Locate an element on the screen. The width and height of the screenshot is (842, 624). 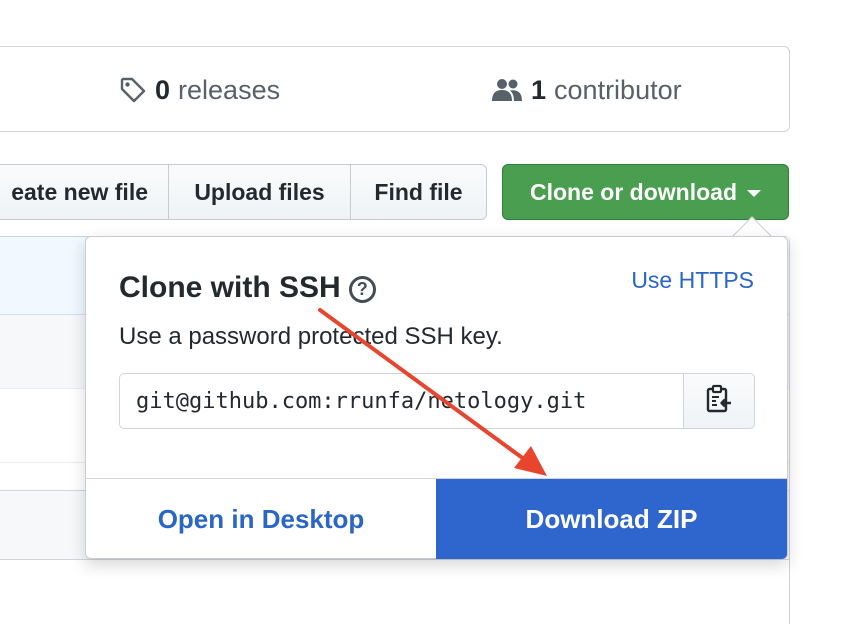
use-https-link: Use HTTPS is located at coordinates (692, 280).